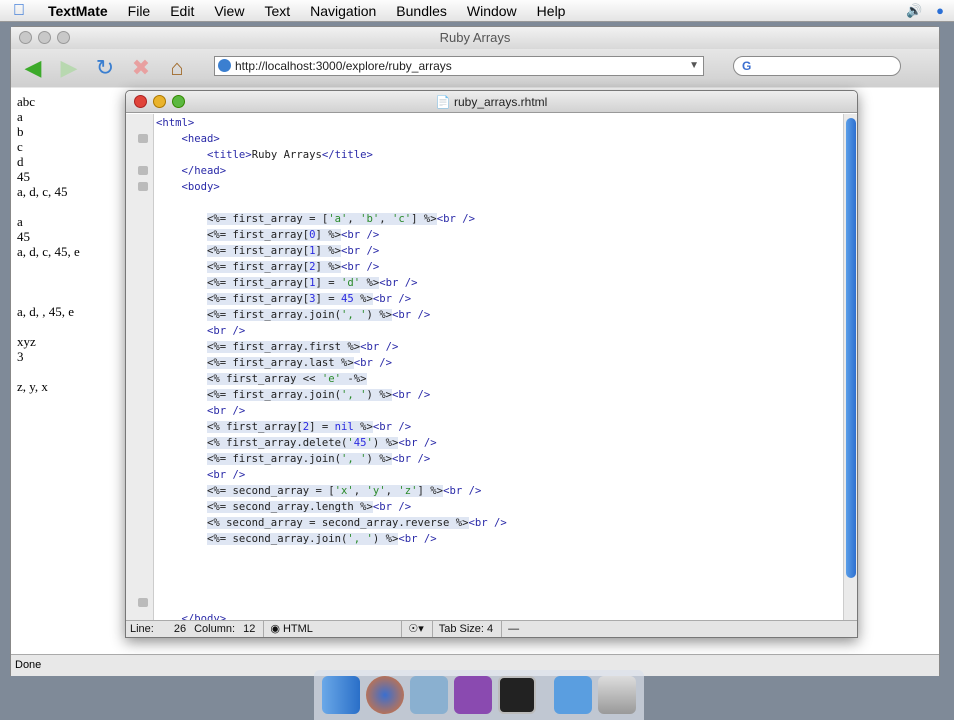  Describe the element at coordinates (309, 427) in the screenshot. I see `code-line: <% first_array[2] = nil %><br />` at that location.